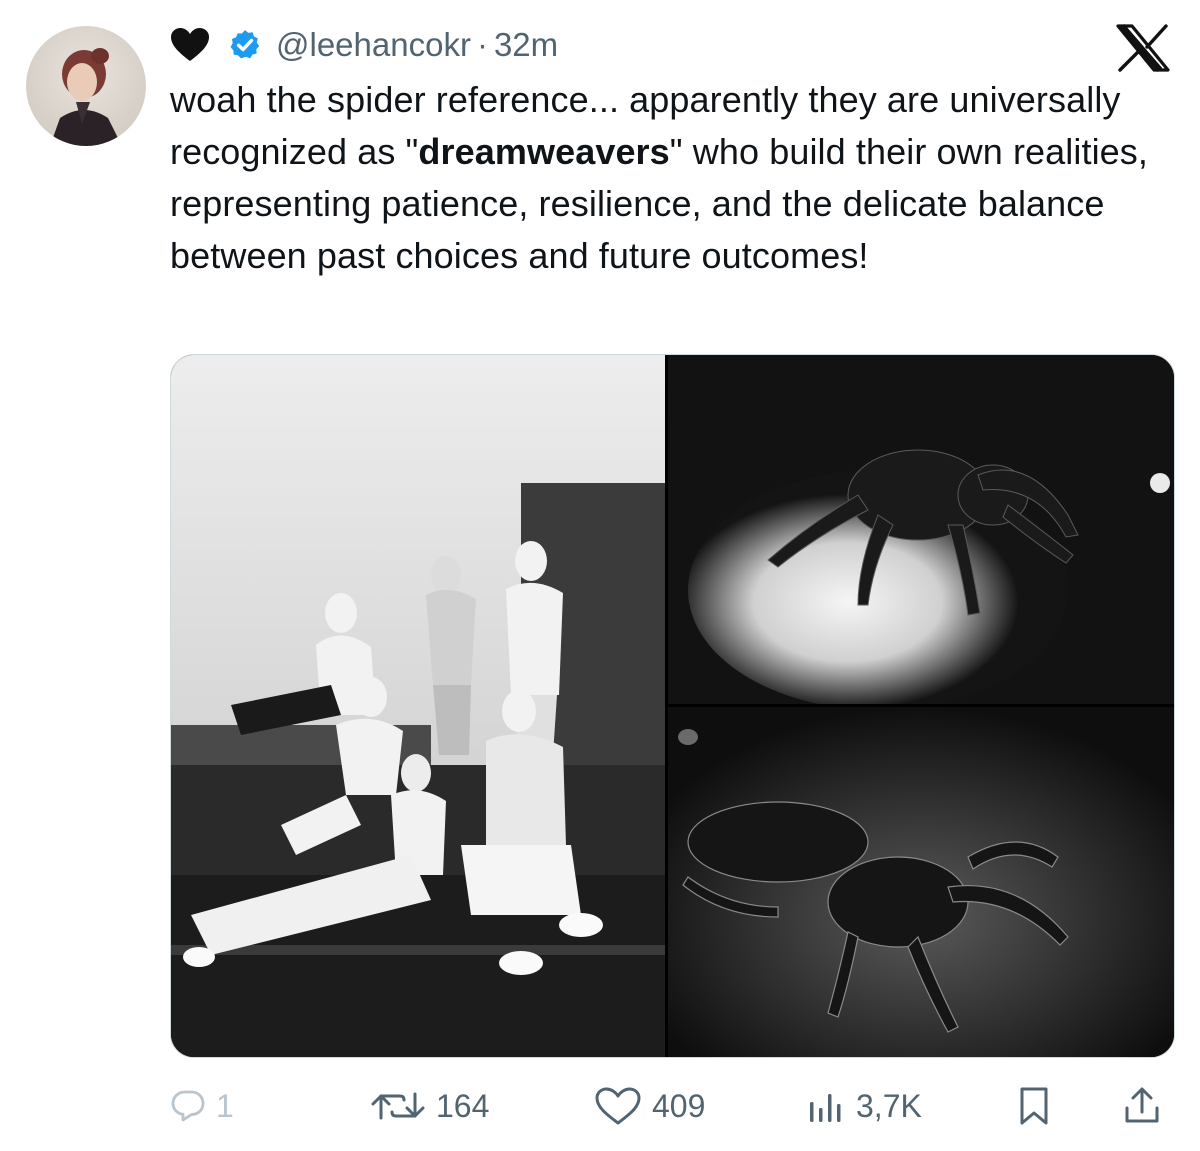 The image size is (1200, 1151). Describe the element at coordinates (618, 1106) in the screenshot. I see `heart-outline-icon` at that location.